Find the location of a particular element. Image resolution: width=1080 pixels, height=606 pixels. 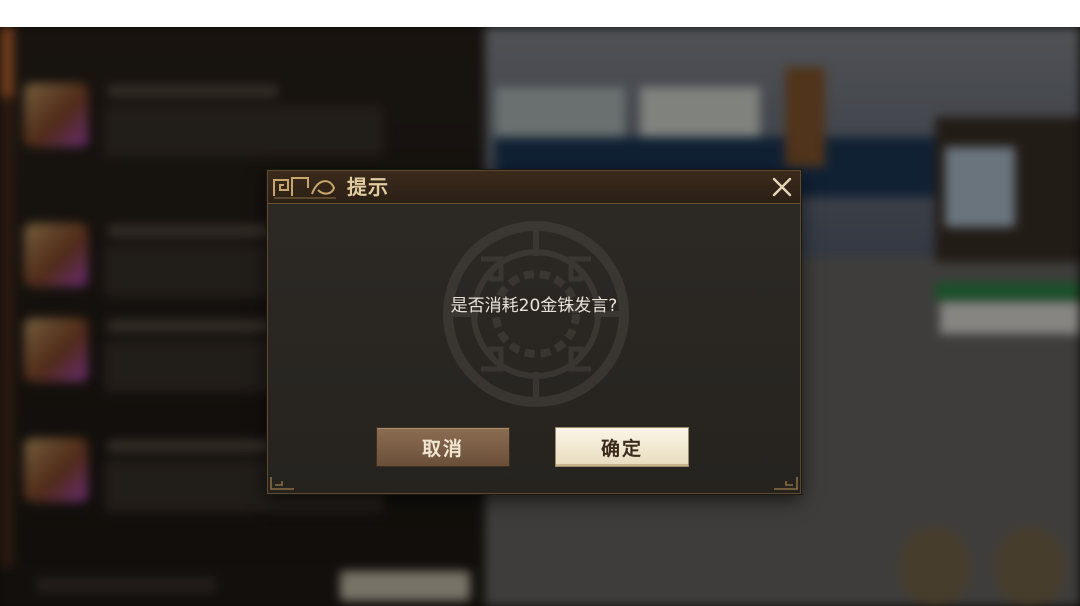

close-icon is located at coordinates (782, 187).